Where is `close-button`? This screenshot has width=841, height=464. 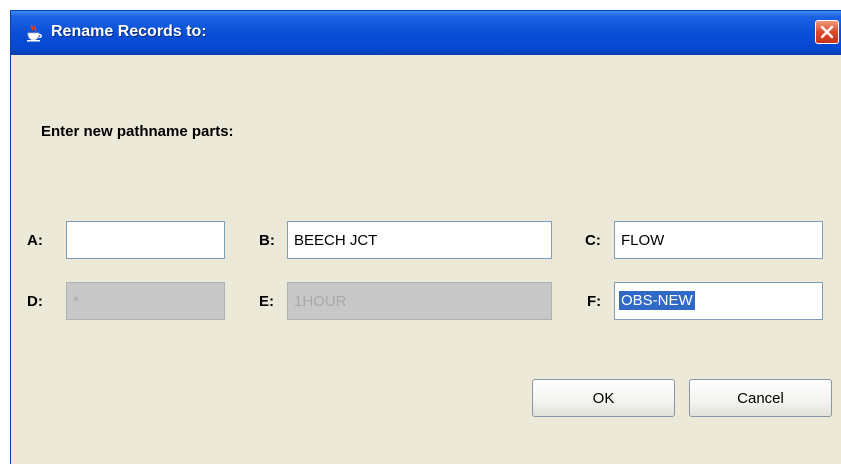 close-button is located at coordinates (827, 32).